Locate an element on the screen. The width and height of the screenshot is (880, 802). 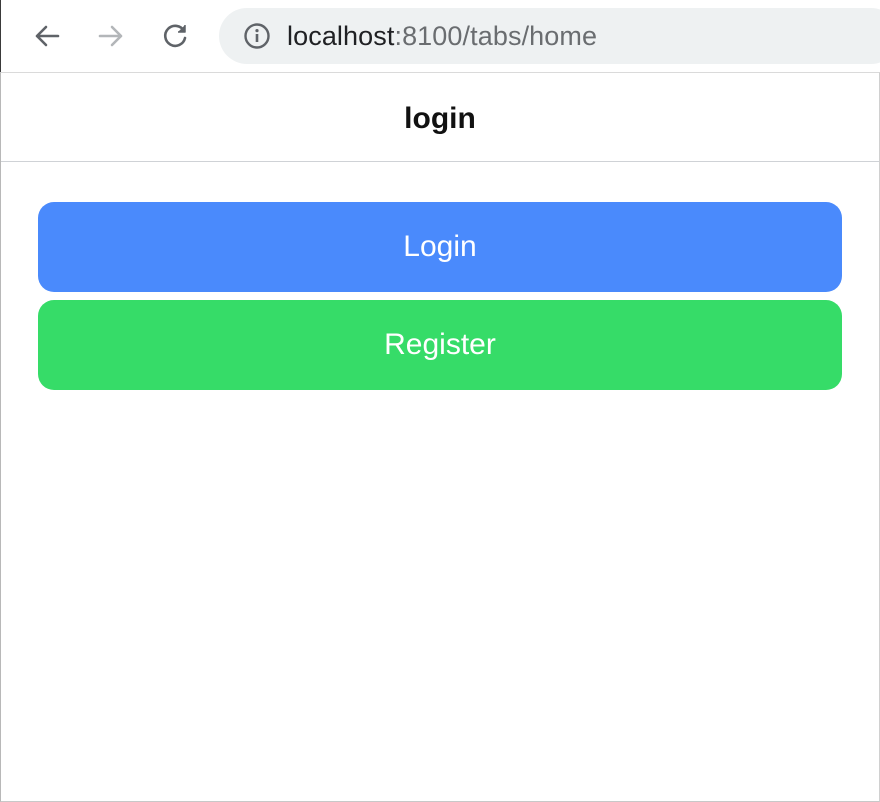
url-host: localhost is located at coordinates (341, 35).